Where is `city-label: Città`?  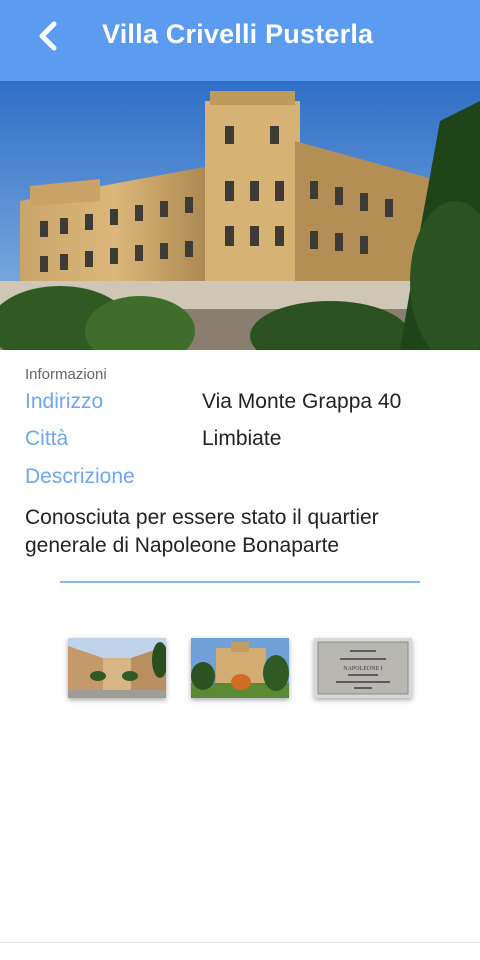 city-label: Città is located at coordinates (47, 438).